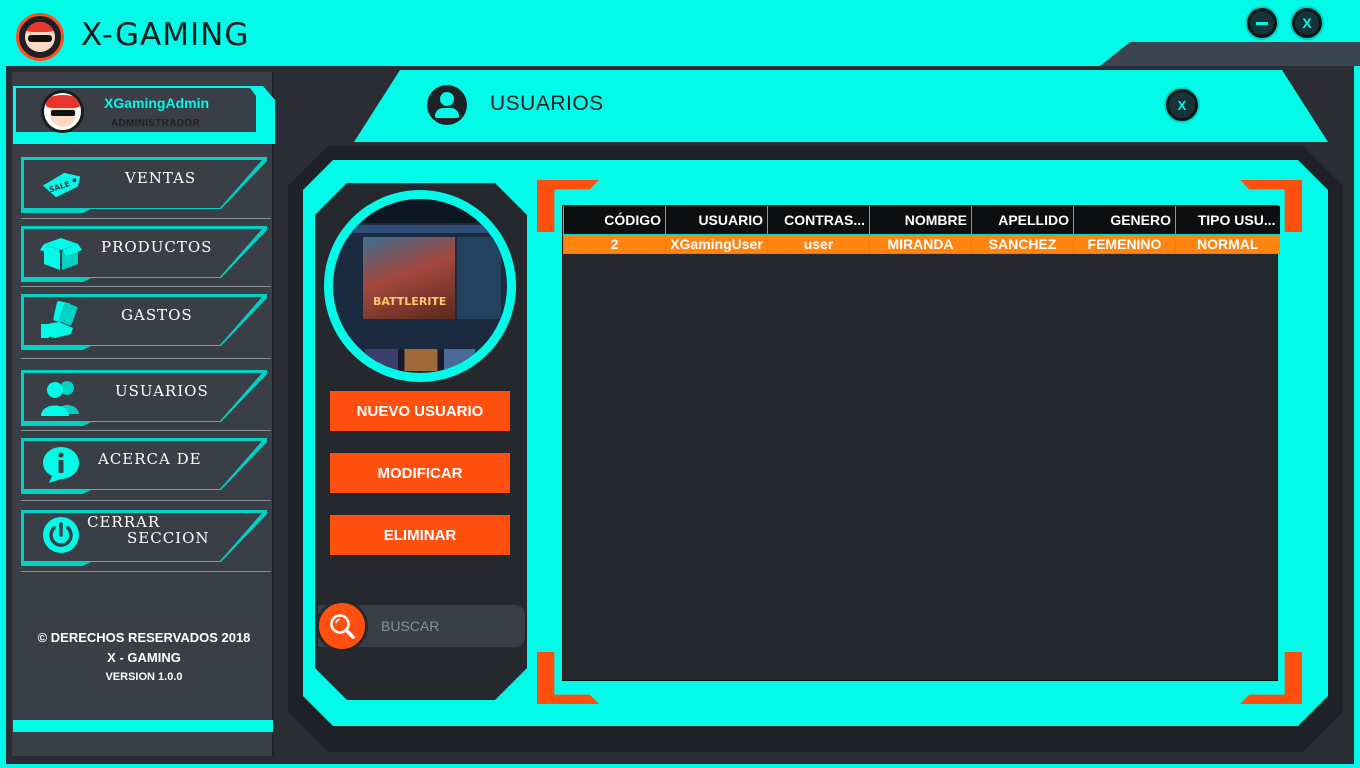 This screenshot has height=768, width=1360. I want to click on app-title: X-GAMING, so click(165, 35).